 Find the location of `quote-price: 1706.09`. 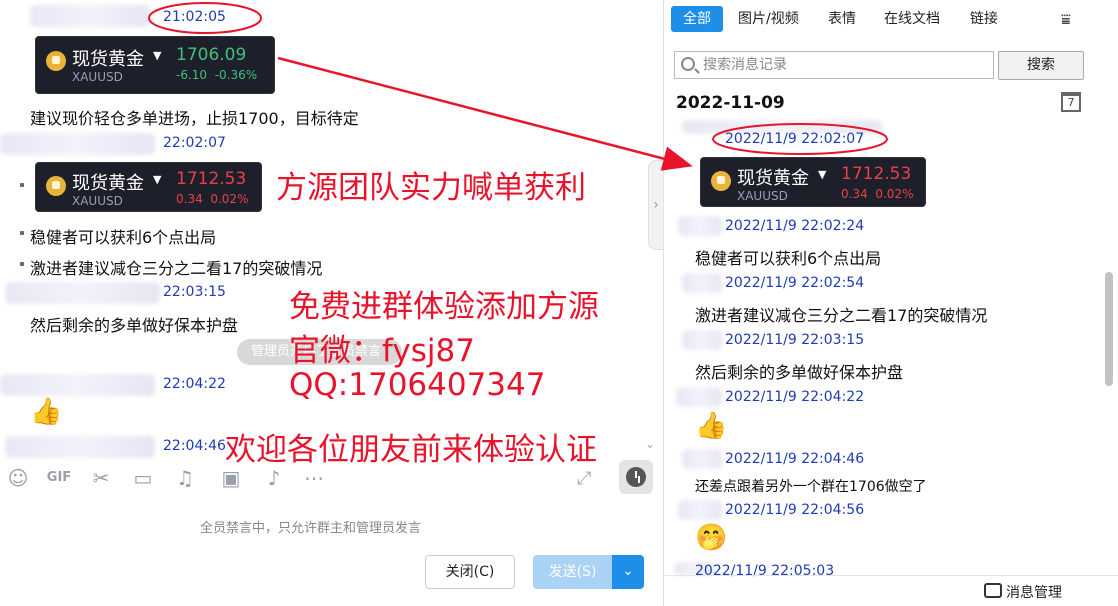

quote-price: 1706.09 is located at coordinates (211, 55).